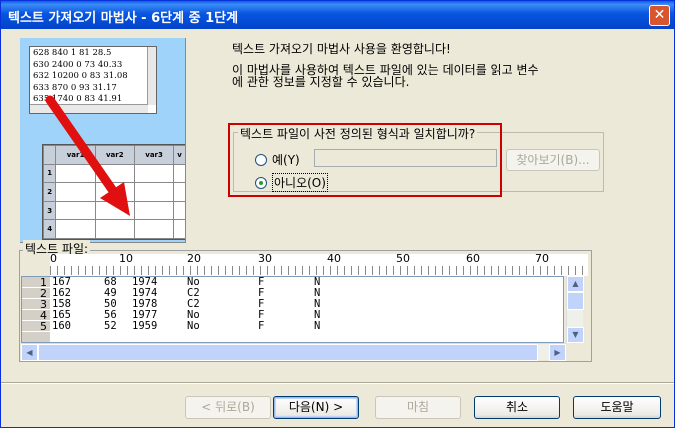 This screenshot has width=675, height=428. What do you see at coordinates (123, 18) in the screenshot?
I see `window-title: 텍스트 가져오기 마법사 - 6단계 중 1단계` at bounding box center [123, 18].